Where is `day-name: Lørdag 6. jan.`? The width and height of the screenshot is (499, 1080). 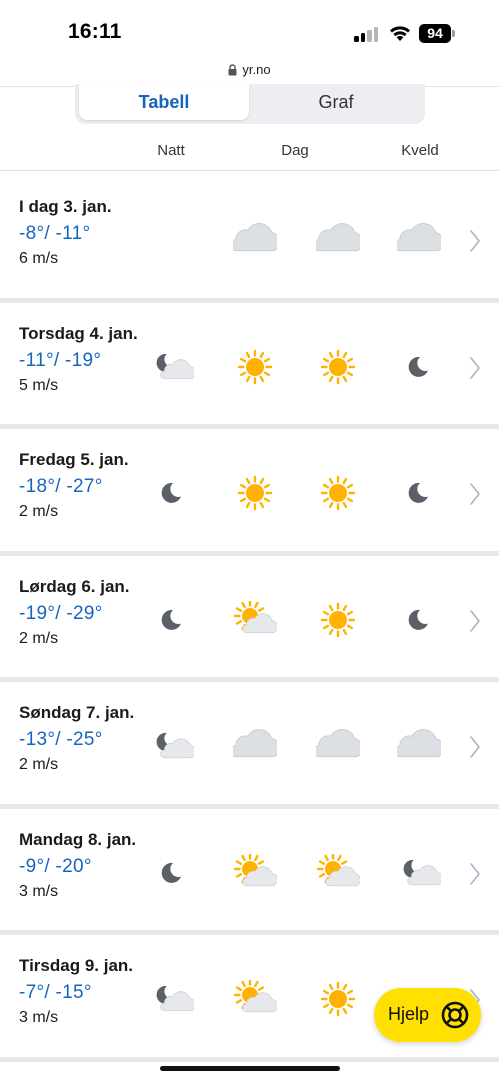
day-name: Lørdag 6. jan. is located at coordinates (74, 586).